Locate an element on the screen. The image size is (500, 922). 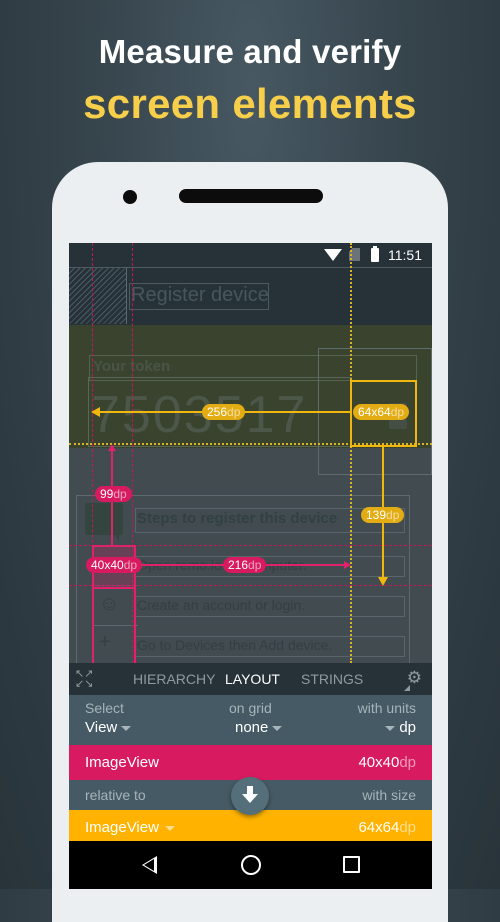
expand-icon: ↖↗ ↙↘ is located at coordinates (85, 679).